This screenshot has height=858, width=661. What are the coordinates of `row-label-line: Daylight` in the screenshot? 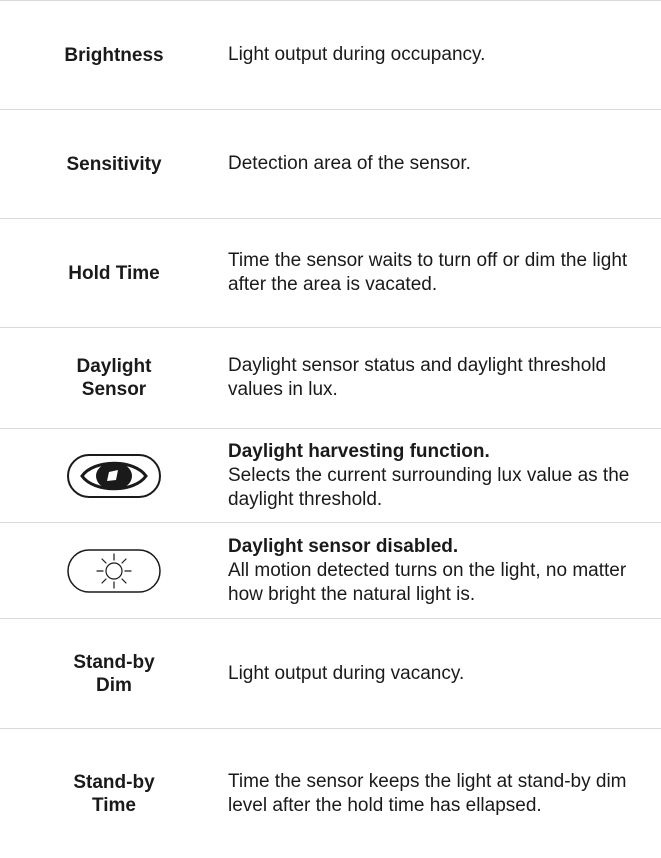 It's located at (114, 366).